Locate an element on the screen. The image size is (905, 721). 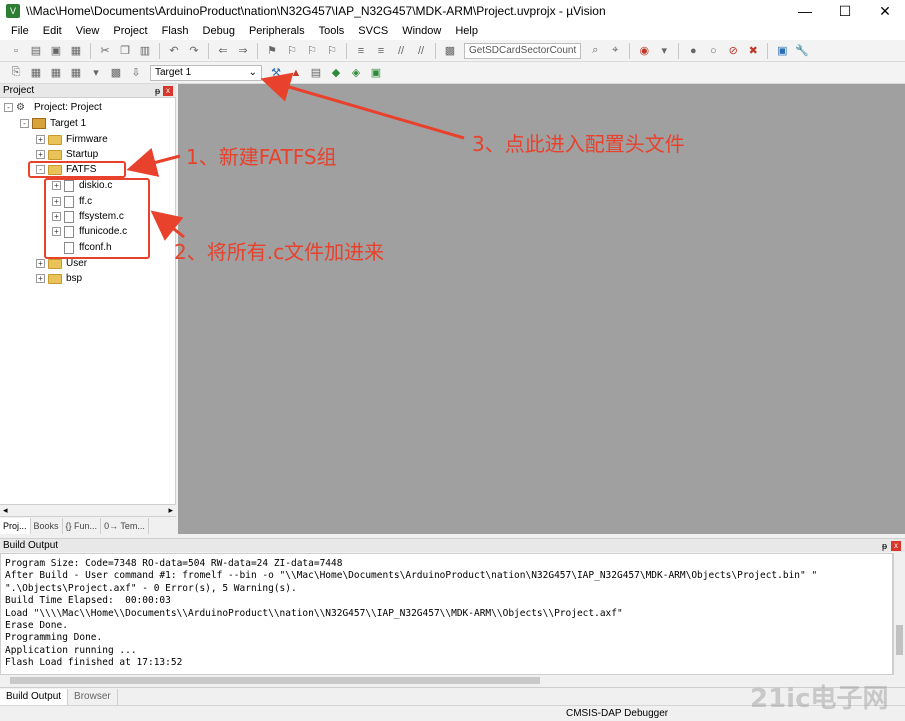
annotation-step-2: 2、将所有.c文件加进来 is located at coordinates (279, 252).